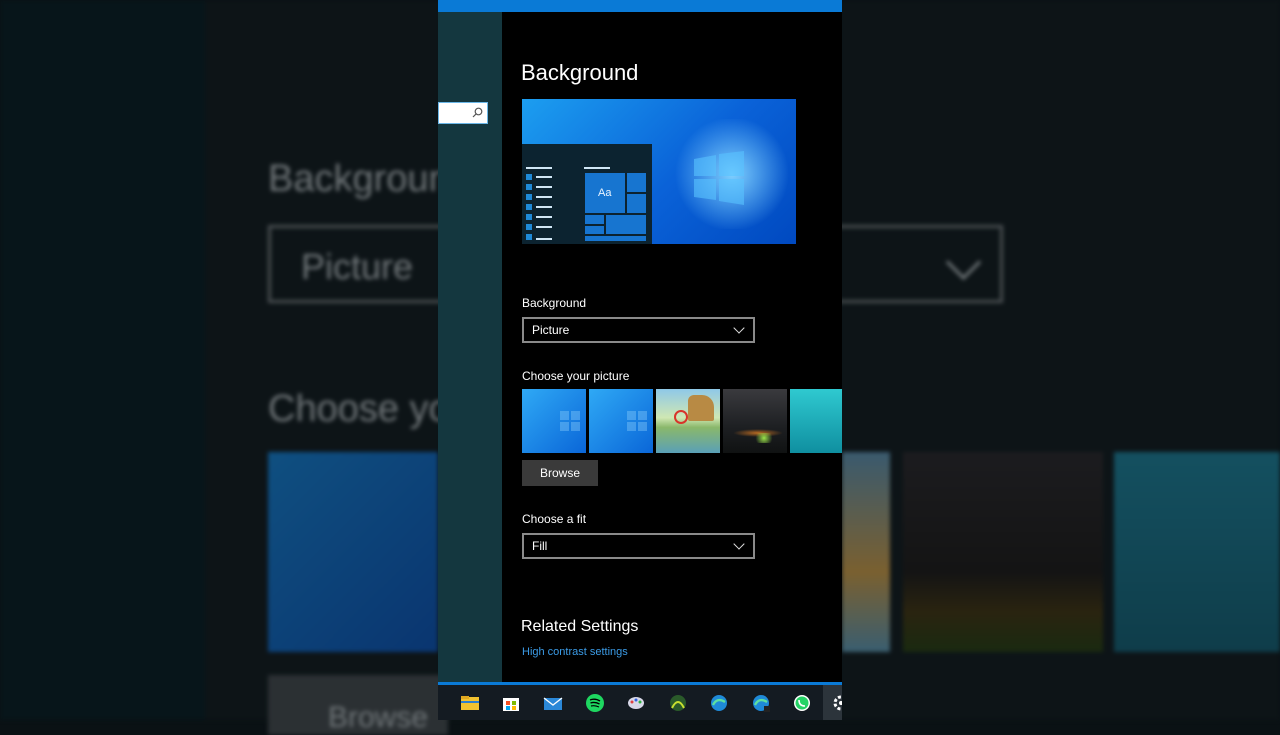 This screenshot has height=735, width=1280. Describe the element at coordinates (575, 652) in the screenshot. I see `high-contrast-link: High contrast settings` at that location.